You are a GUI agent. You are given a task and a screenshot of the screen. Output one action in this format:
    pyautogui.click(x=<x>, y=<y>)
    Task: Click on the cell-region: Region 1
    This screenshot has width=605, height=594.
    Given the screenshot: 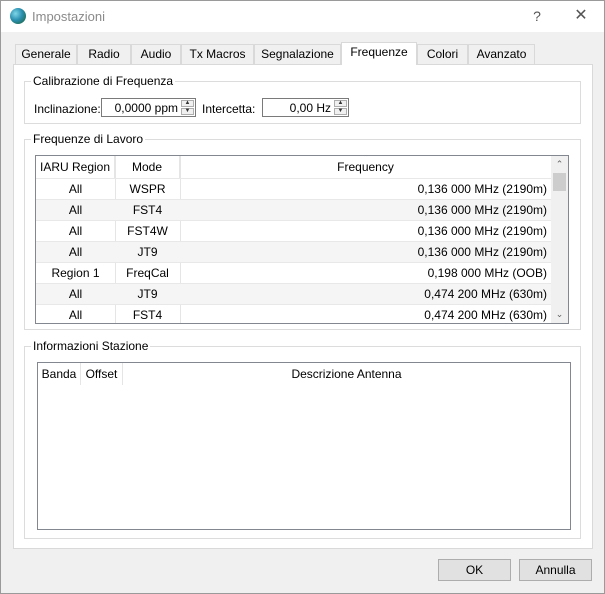 What is the action you would take?
    pyautogui.click(x=75, y=273)
    